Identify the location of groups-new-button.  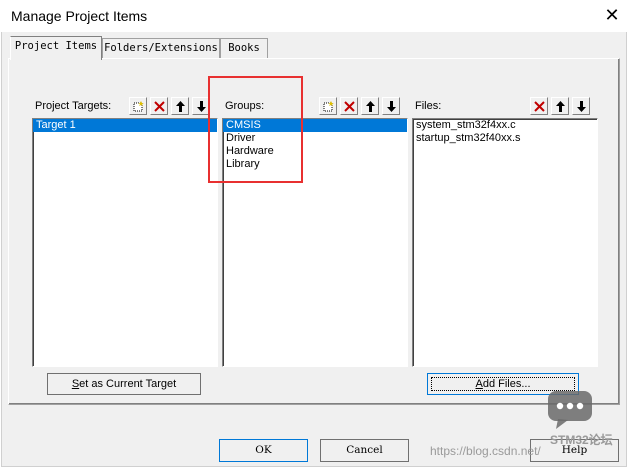
(328, 106).